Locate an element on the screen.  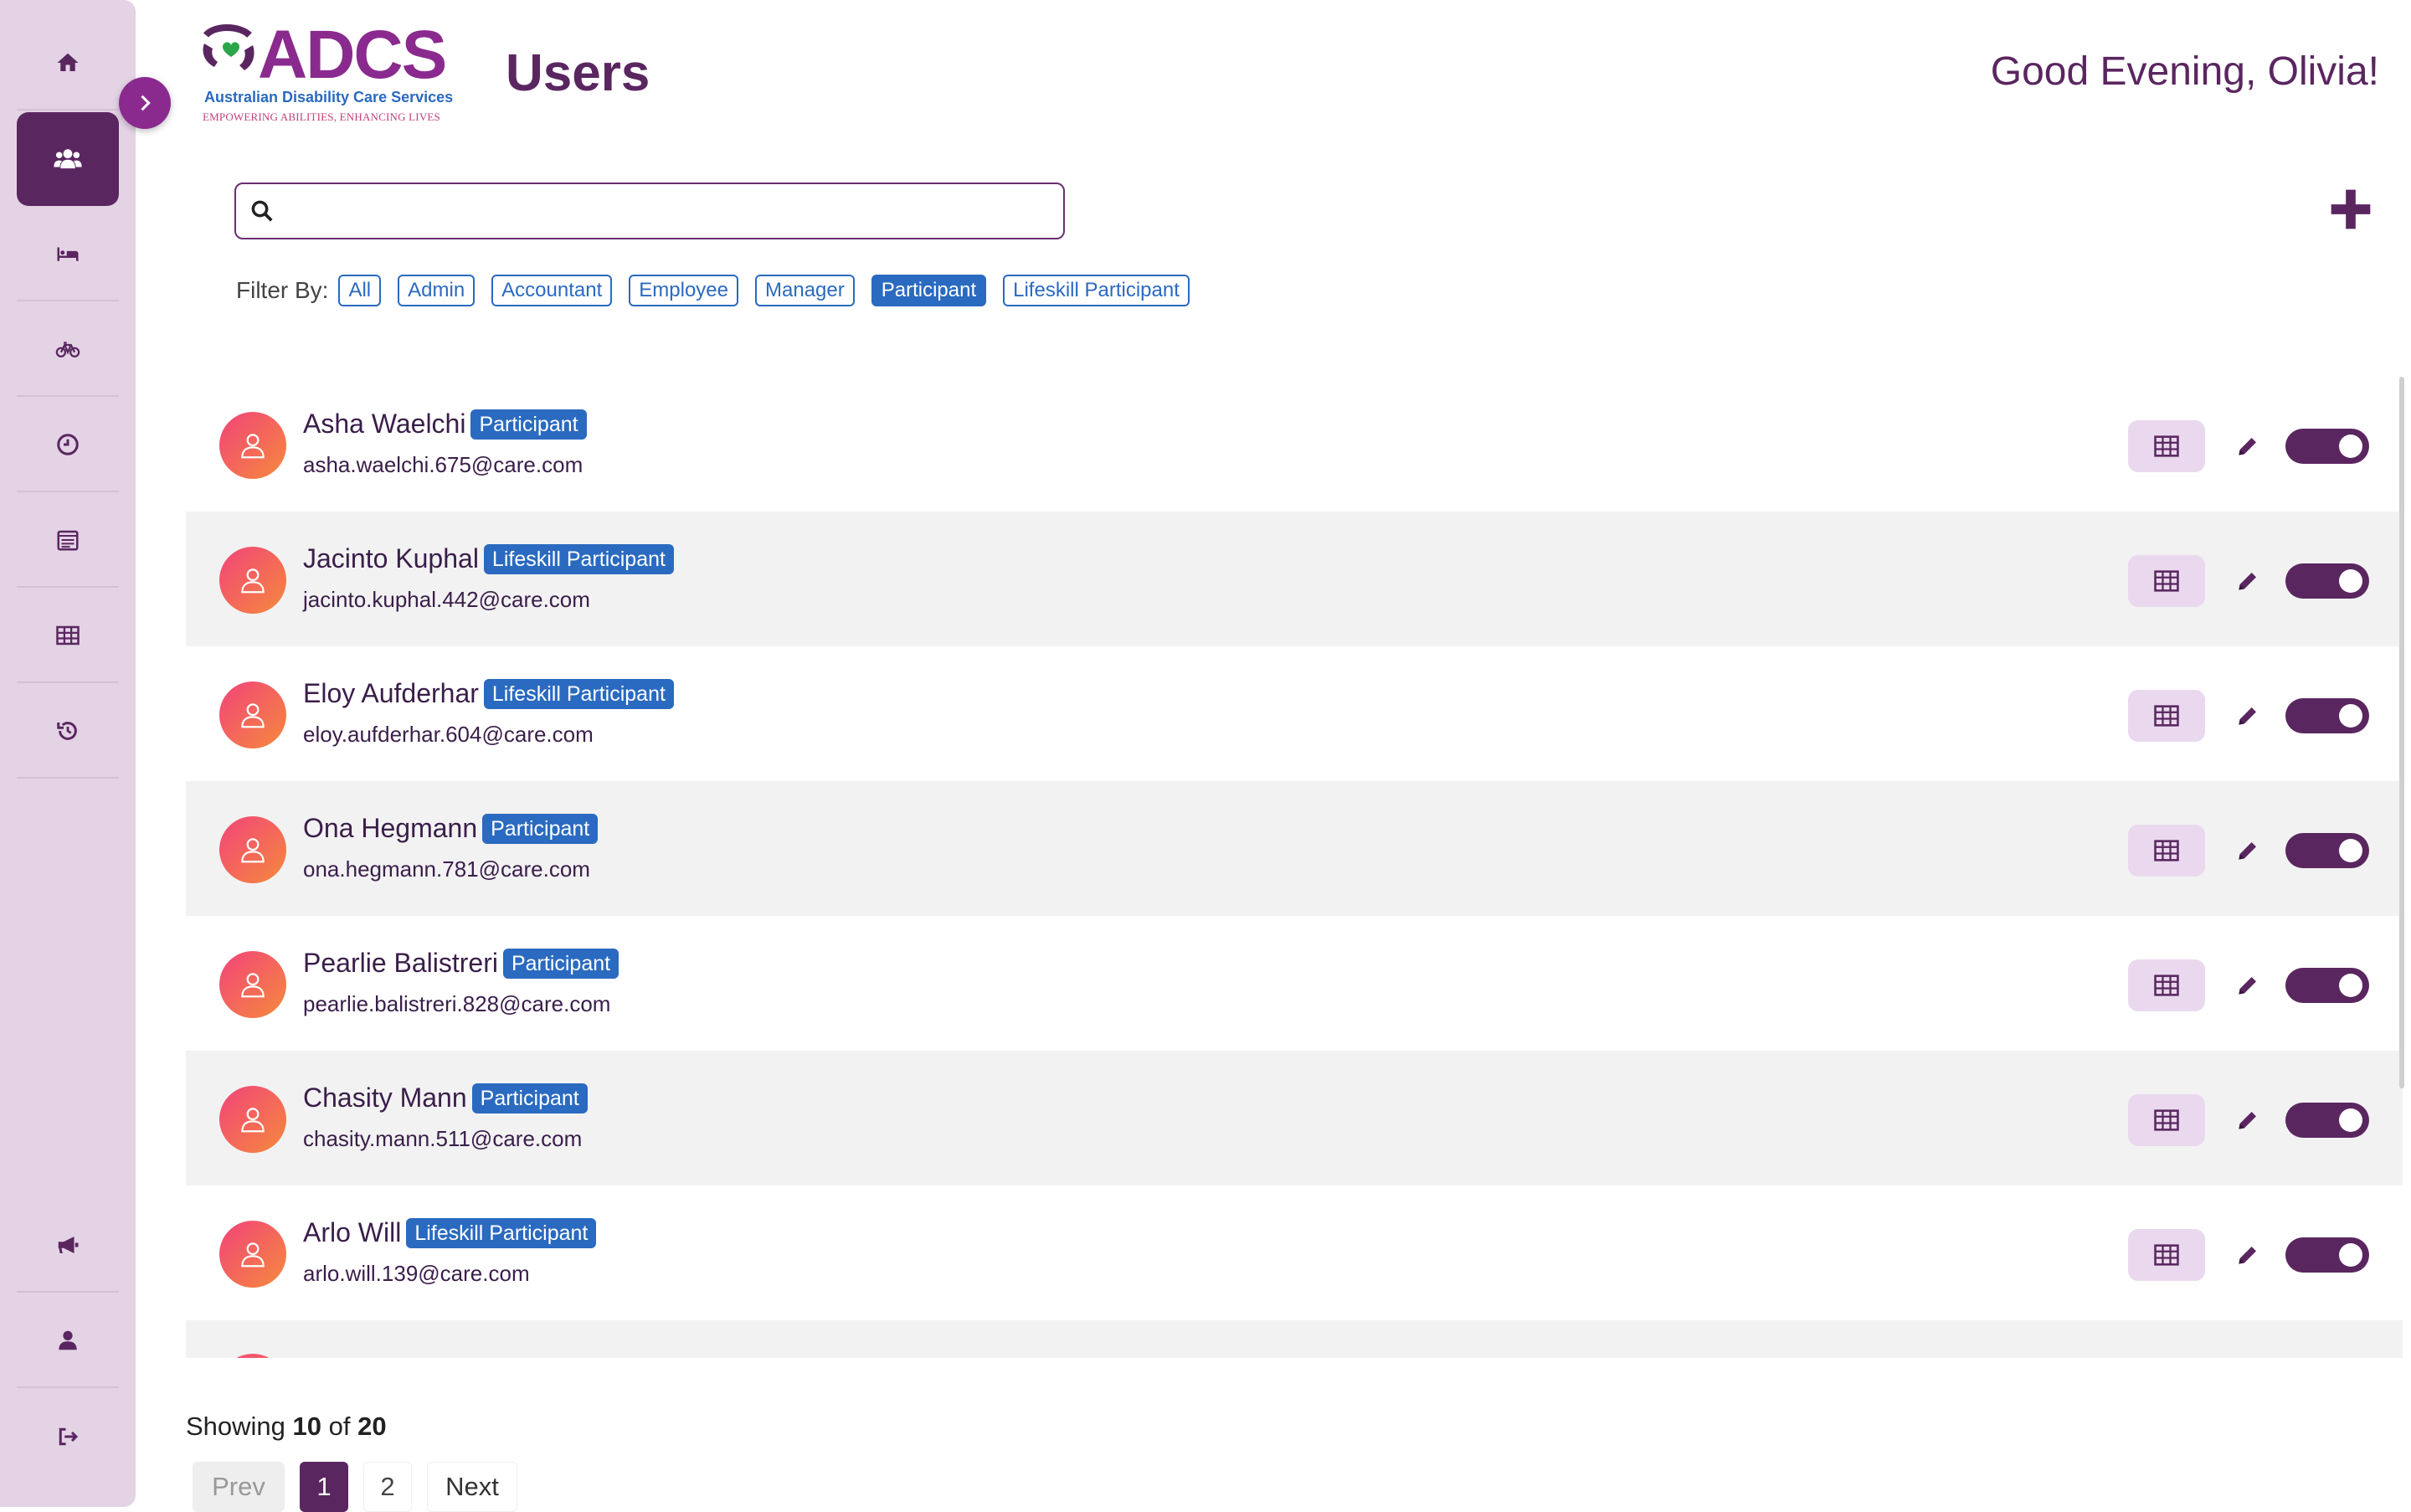
search-input is located at coordinates (674, 211).